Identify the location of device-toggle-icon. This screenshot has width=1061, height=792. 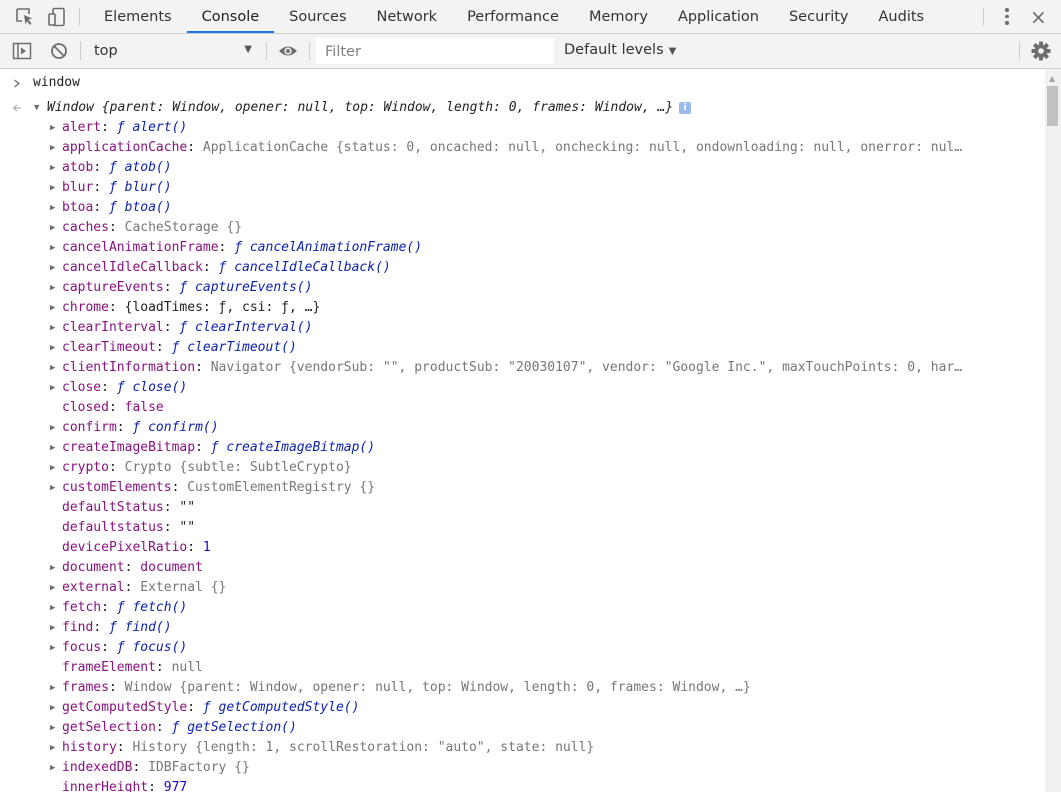
(57, 17).